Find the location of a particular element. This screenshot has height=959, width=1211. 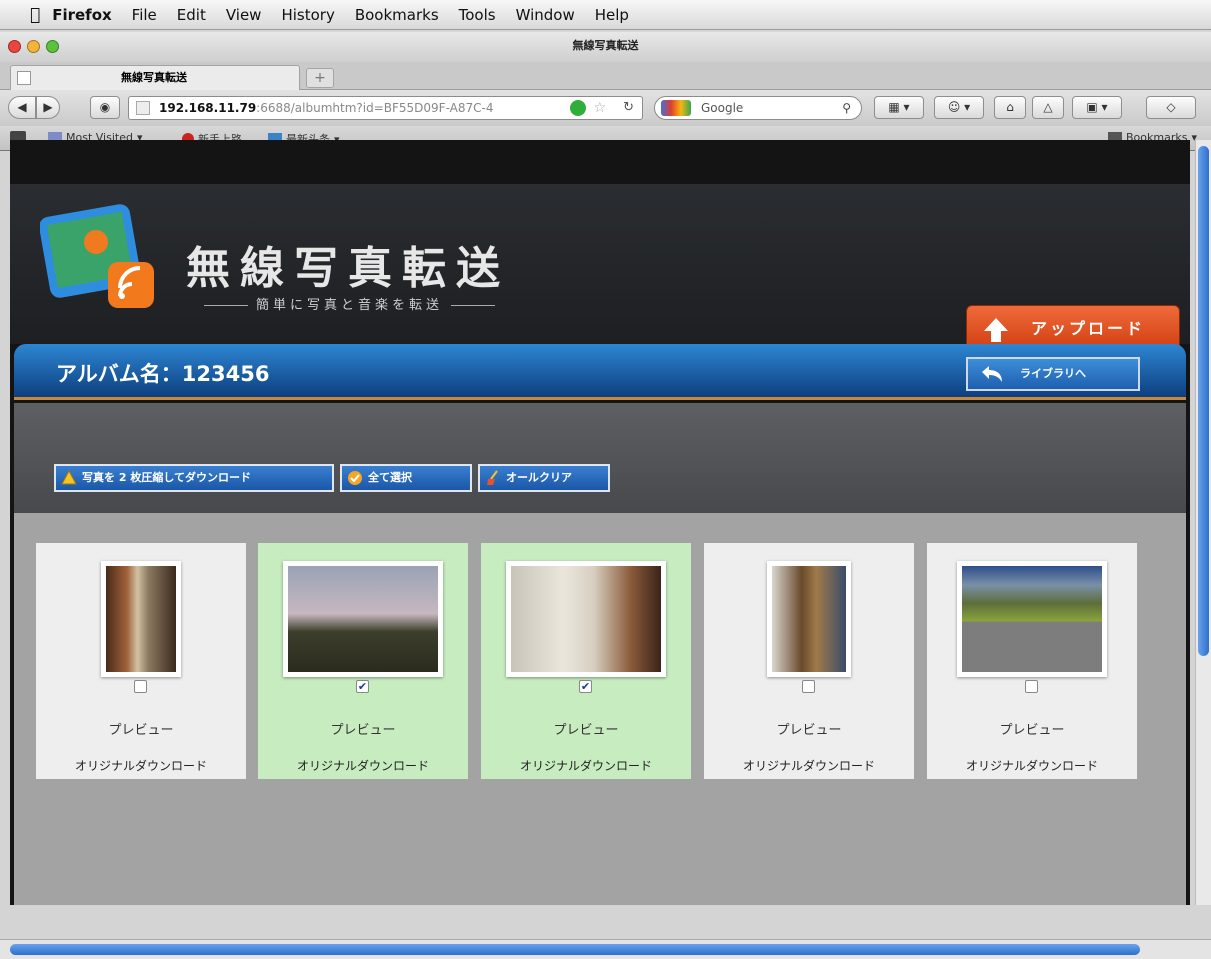

menu-tools: Tools is located at coordinates (477, 15).